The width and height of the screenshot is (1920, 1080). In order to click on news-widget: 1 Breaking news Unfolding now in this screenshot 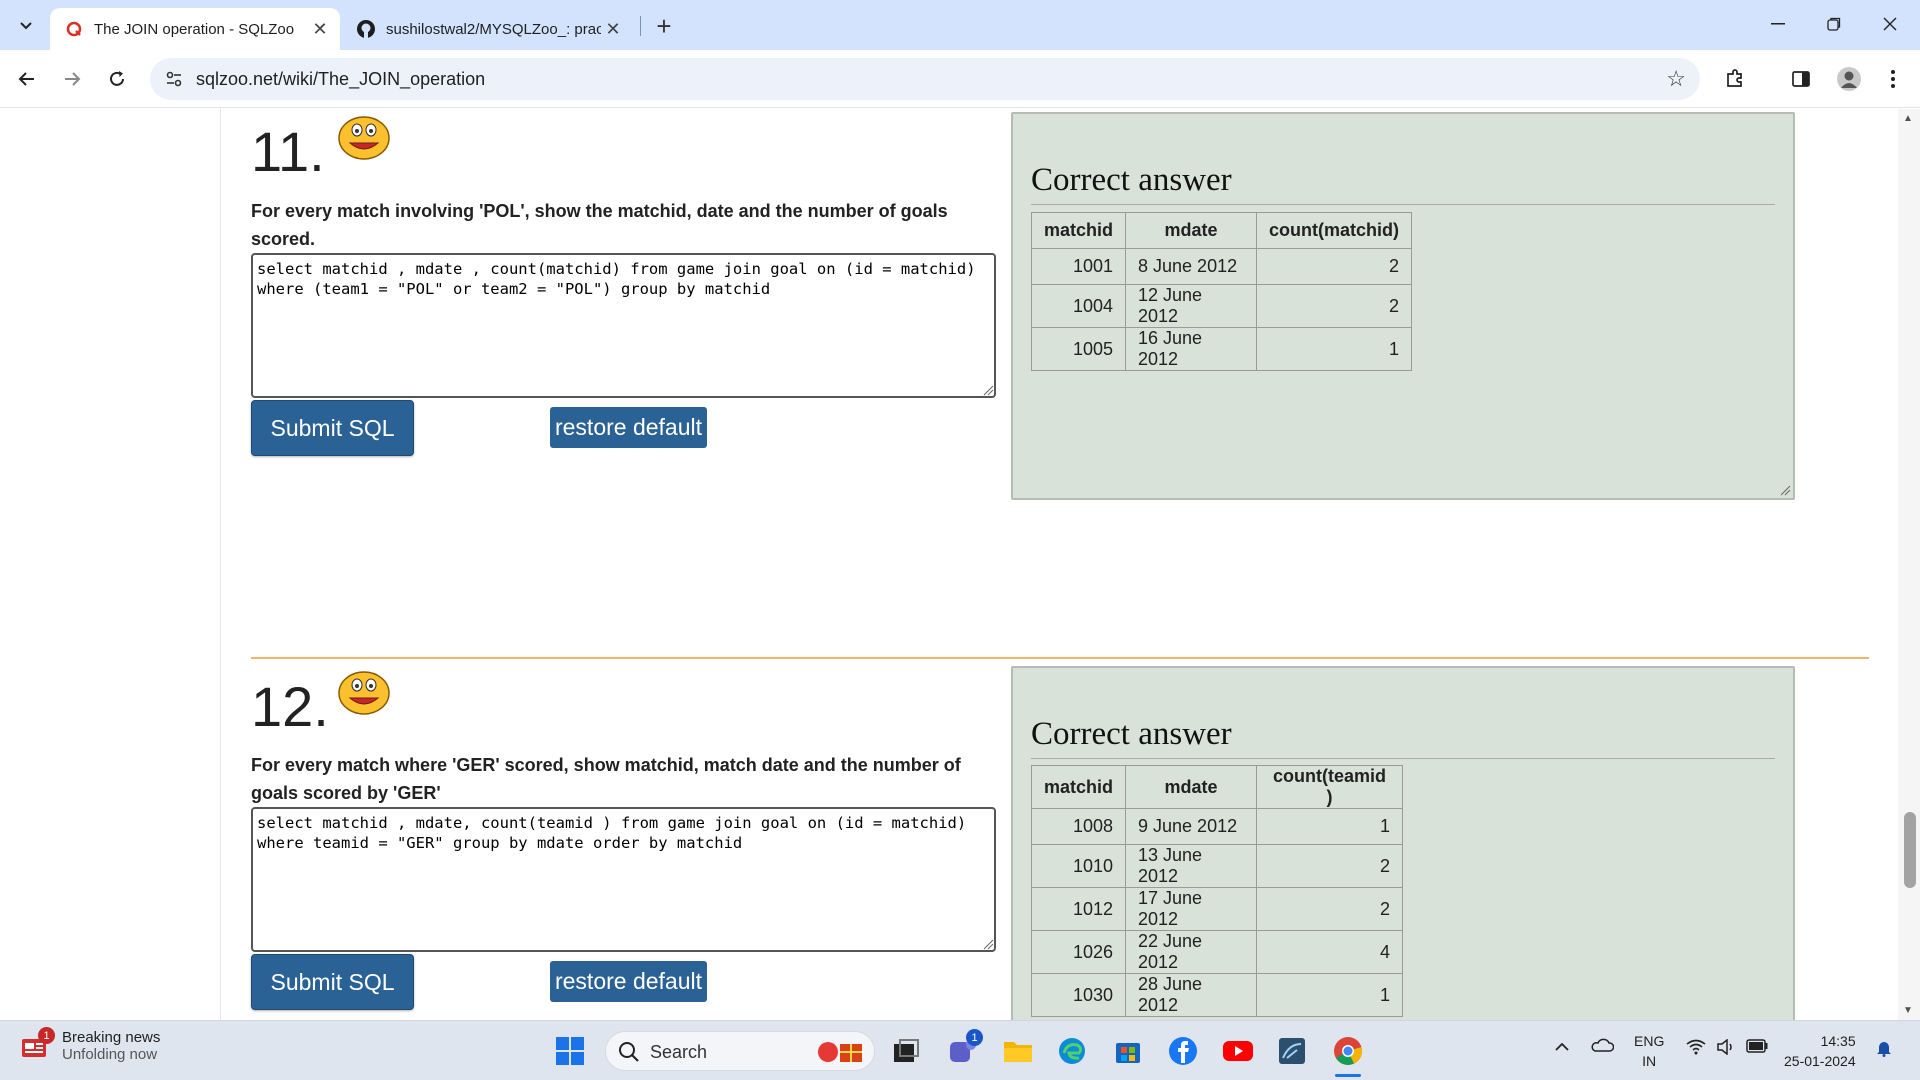, I will do `click(90, 1045)`.